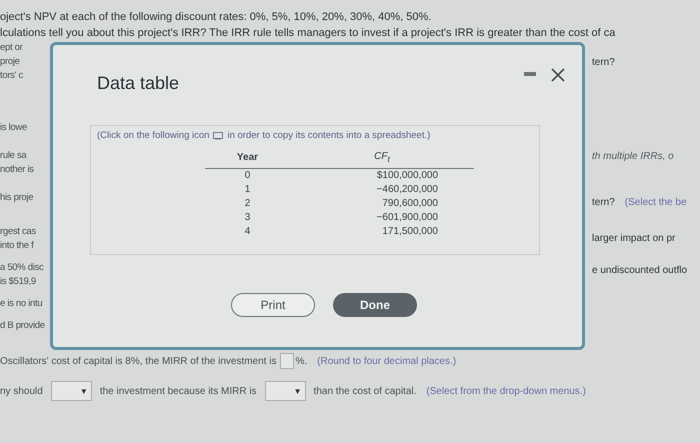 The image size is (700, 443). I want to click on question-text: the investment because its MIRR is, so click(178, 391).